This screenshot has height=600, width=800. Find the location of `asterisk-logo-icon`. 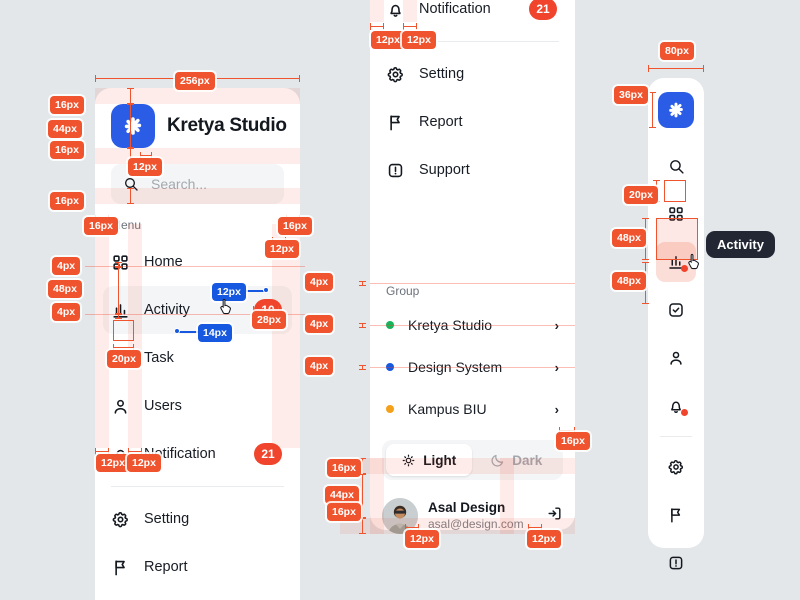

asterisk-logo-icon is located at coordinates (133, 126).